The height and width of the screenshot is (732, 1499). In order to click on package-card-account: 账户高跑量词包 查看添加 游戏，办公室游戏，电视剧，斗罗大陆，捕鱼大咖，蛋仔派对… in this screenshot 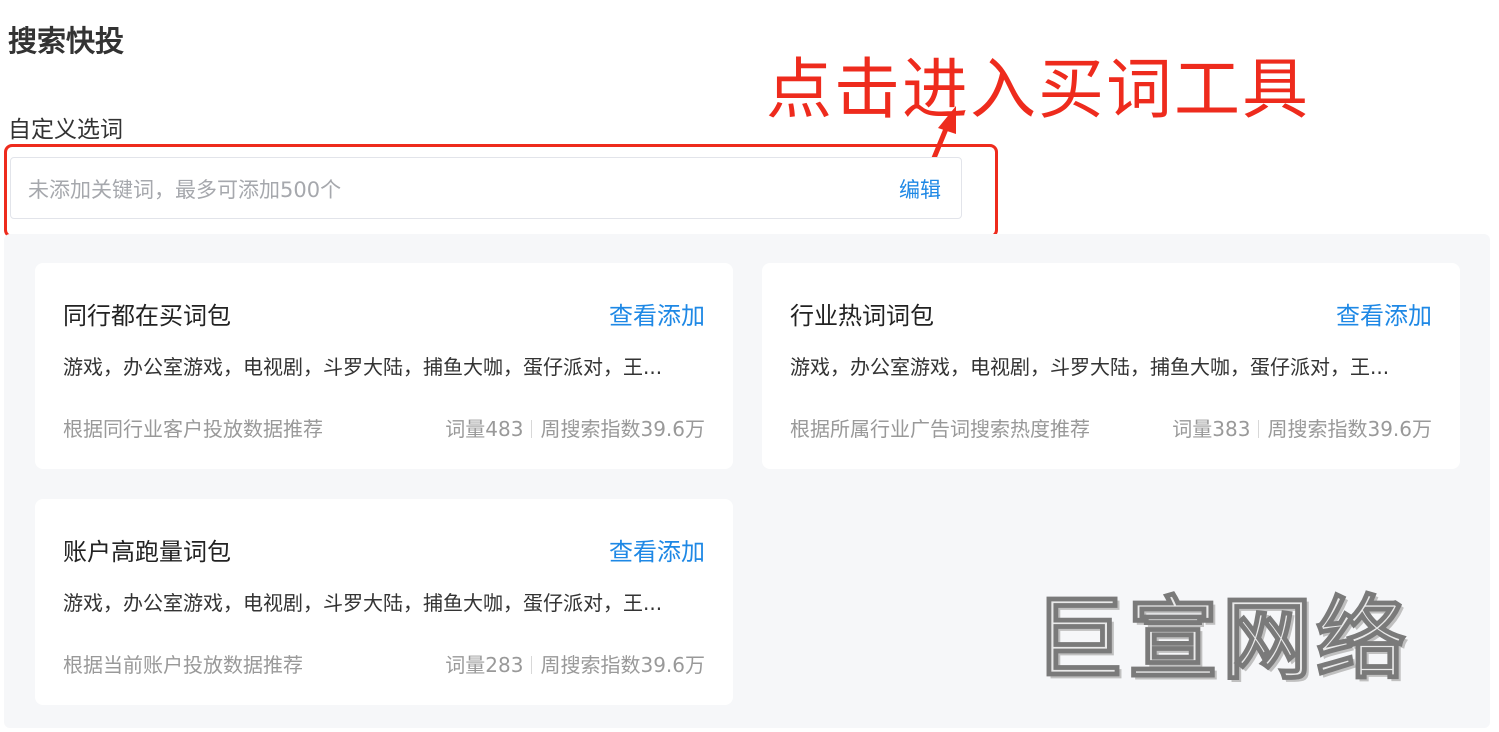, I will do `click(384, 602)`.